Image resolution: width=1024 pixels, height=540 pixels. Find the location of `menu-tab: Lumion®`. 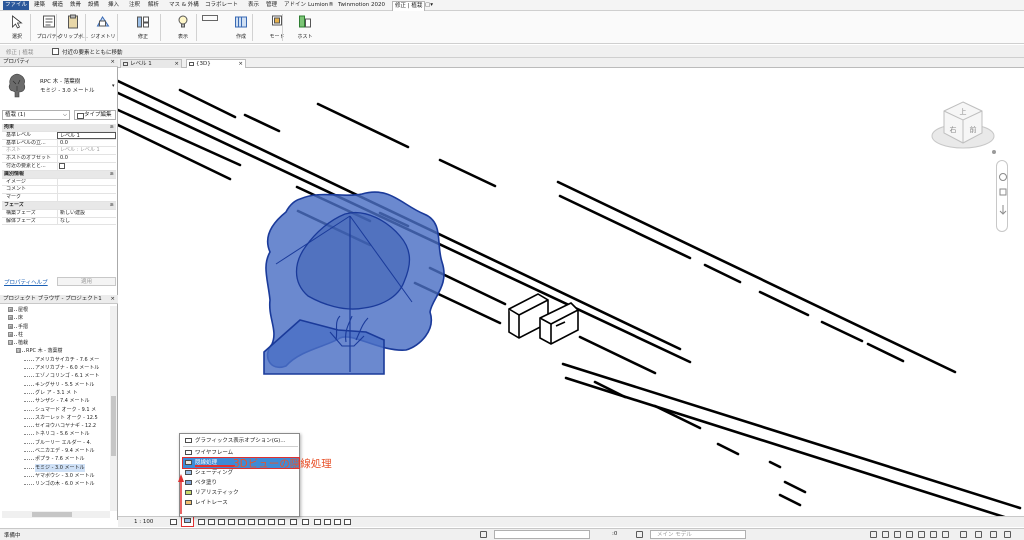

menu-tab: Lumion® is located at coordinates (321, 5).